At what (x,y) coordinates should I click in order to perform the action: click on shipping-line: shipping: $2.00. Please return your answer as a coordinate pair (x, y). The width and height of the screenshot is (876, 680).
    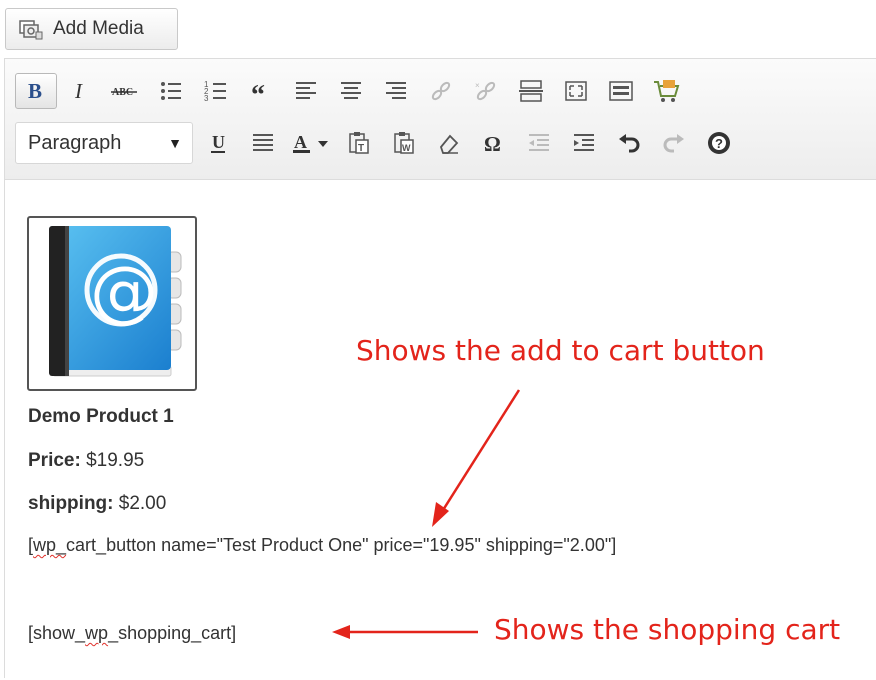
    Looking at the image, I should click on (97, 504).